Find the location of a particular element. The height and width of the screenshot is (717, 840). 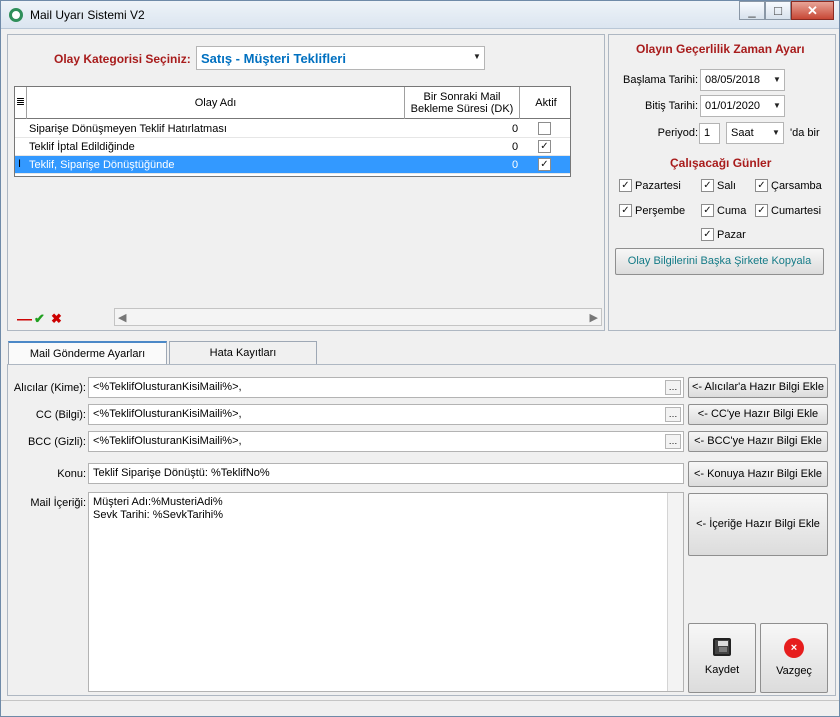

day-checkbox-thursday: ✓ Perşembe is located at coordinates (652, 210).